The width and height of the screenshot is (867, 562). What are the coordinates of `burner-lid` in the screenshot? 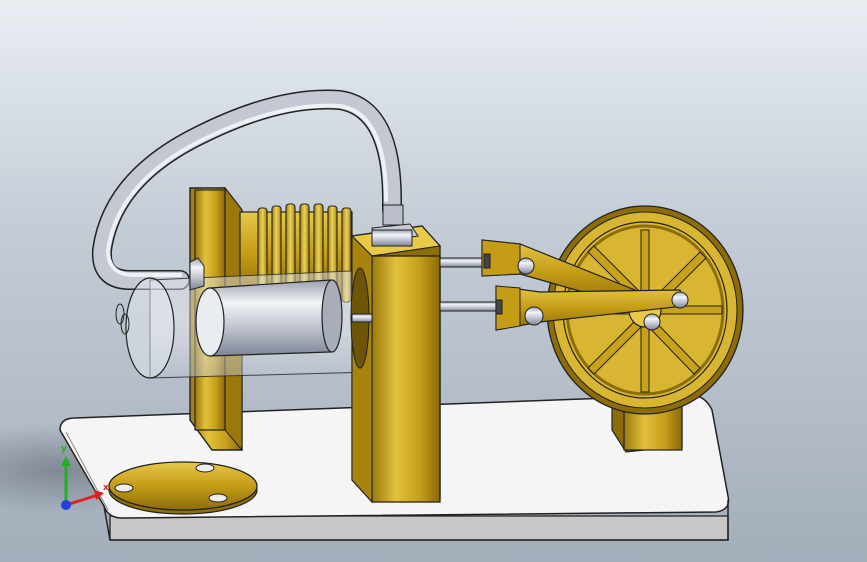 It's located at (183, 488).